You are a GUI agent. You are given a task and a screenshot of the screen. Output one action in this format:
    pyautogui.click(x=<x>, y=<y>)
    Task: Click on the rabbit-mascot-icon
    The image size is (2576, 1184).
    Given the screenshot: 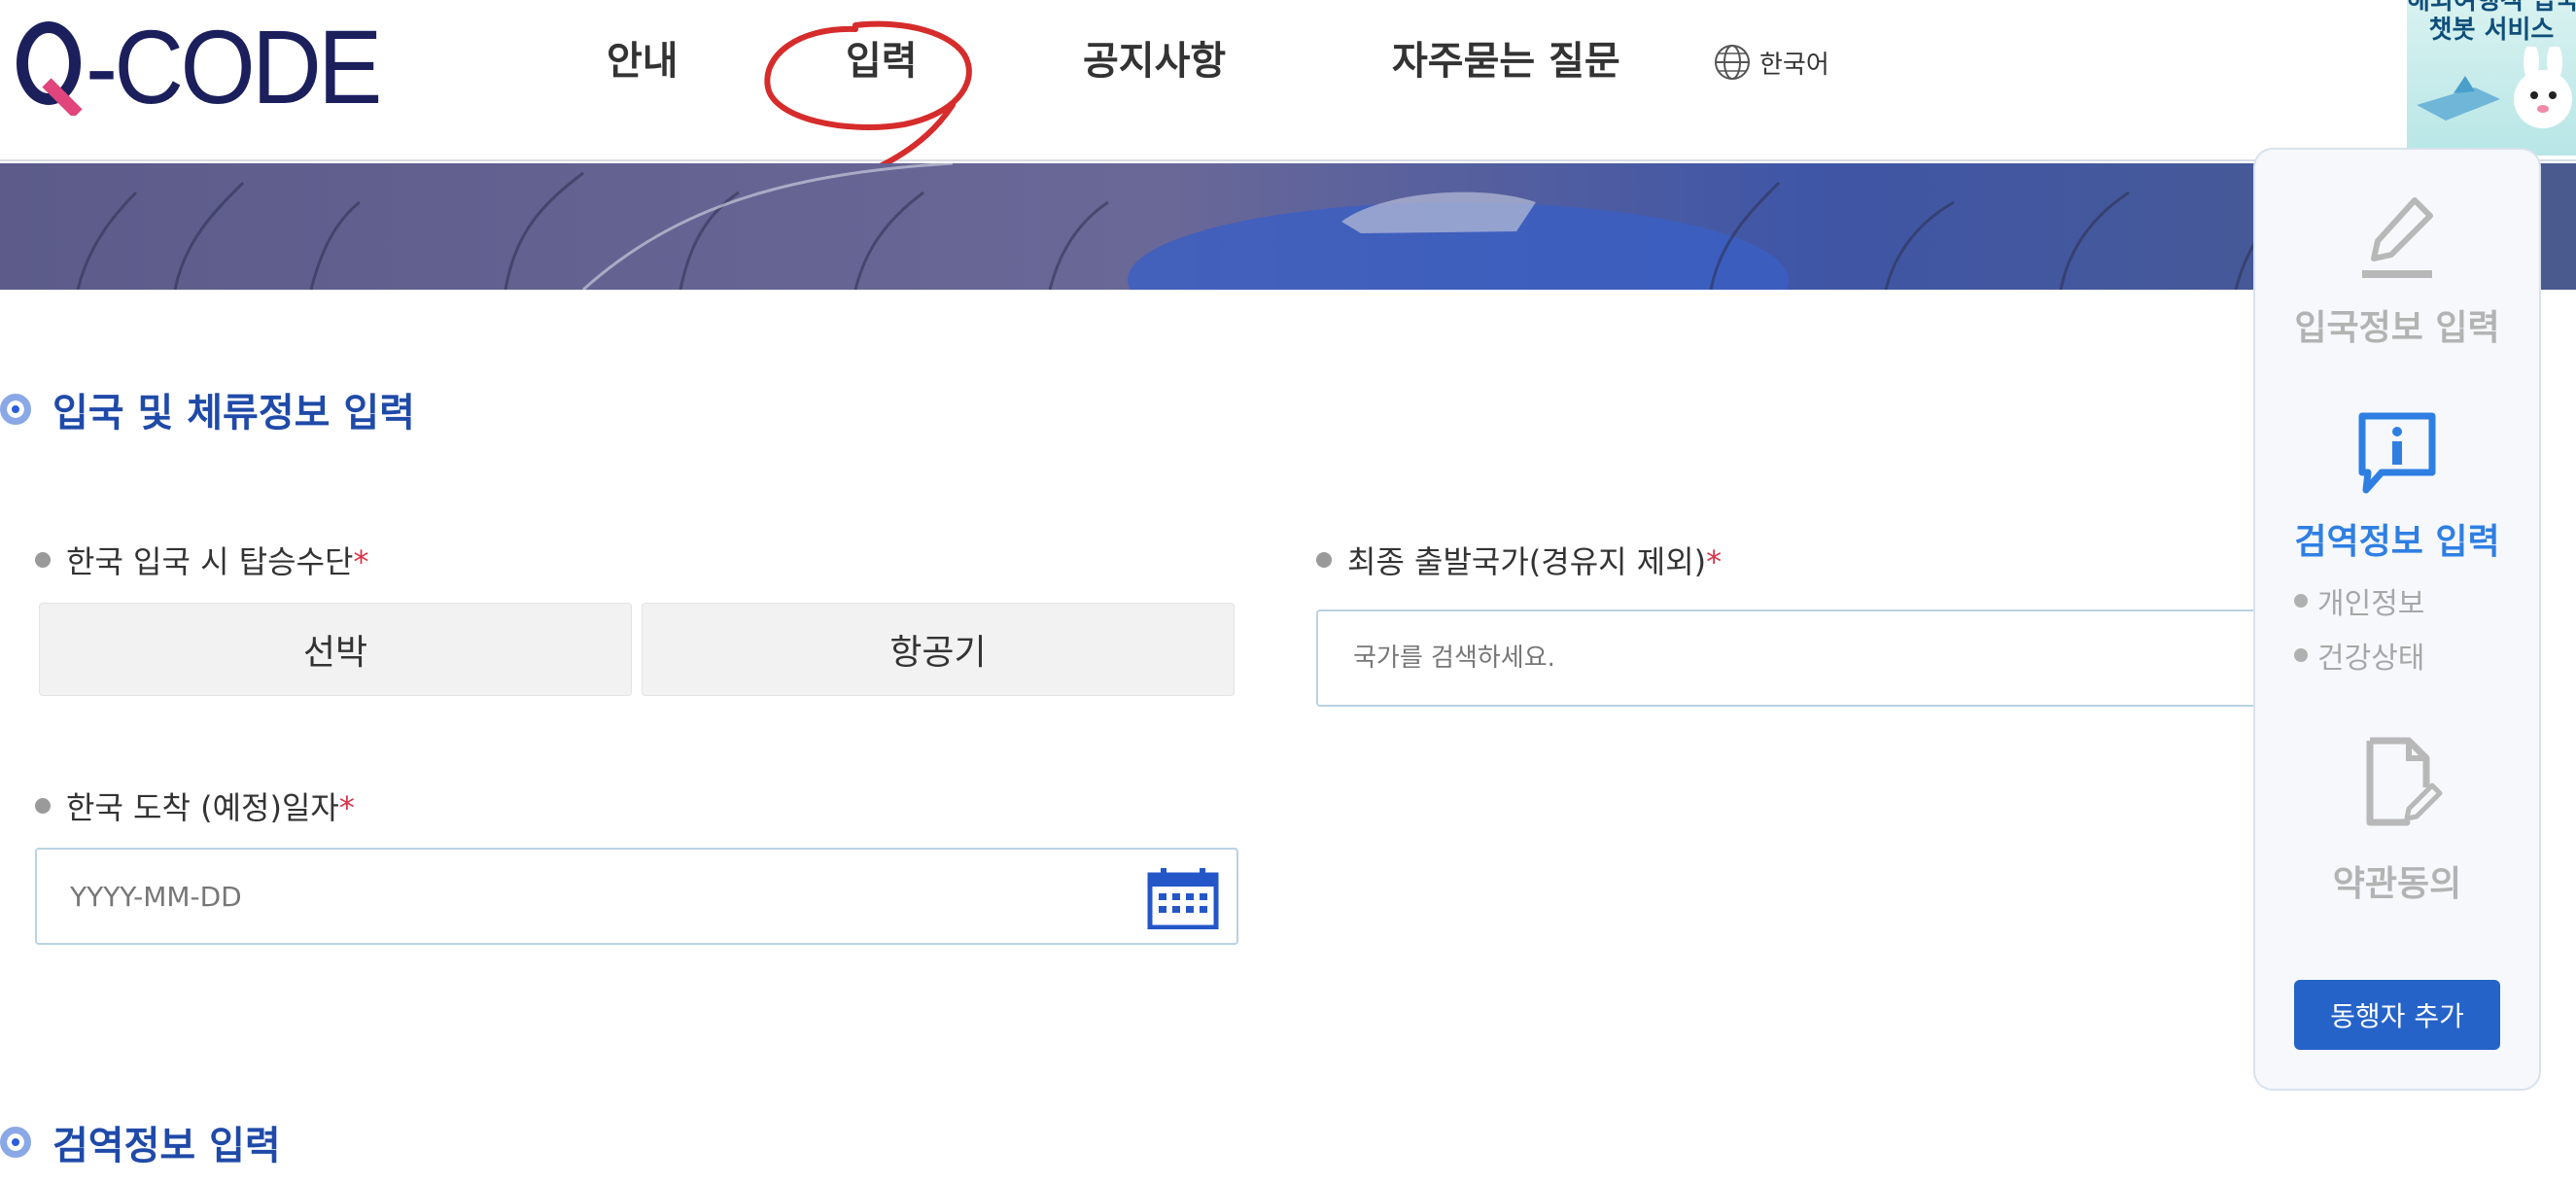 What is the action you would take?
    pyautogui.click(x=2495, y=87)
    